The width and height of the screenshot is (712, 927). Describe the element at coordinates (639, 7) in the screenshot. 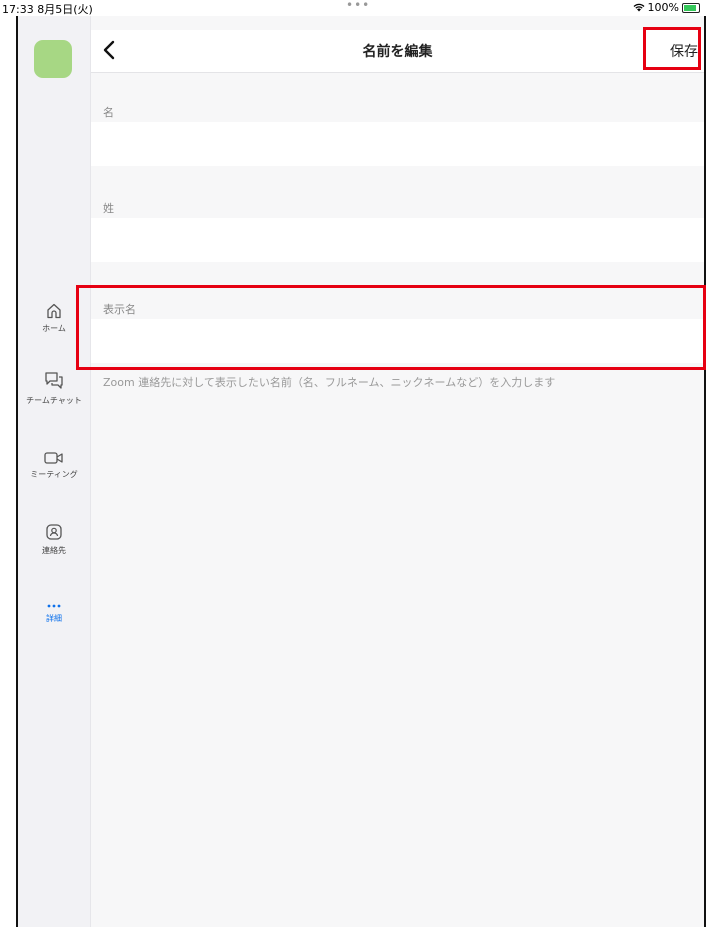

I see `wifi-icon` at that location.